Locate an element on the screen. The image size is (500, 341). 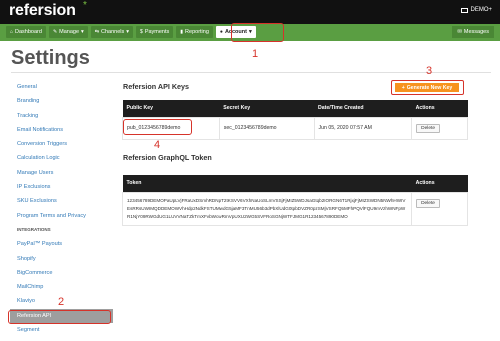
user-label: DEMO+ is located at coordinates (481, 10).